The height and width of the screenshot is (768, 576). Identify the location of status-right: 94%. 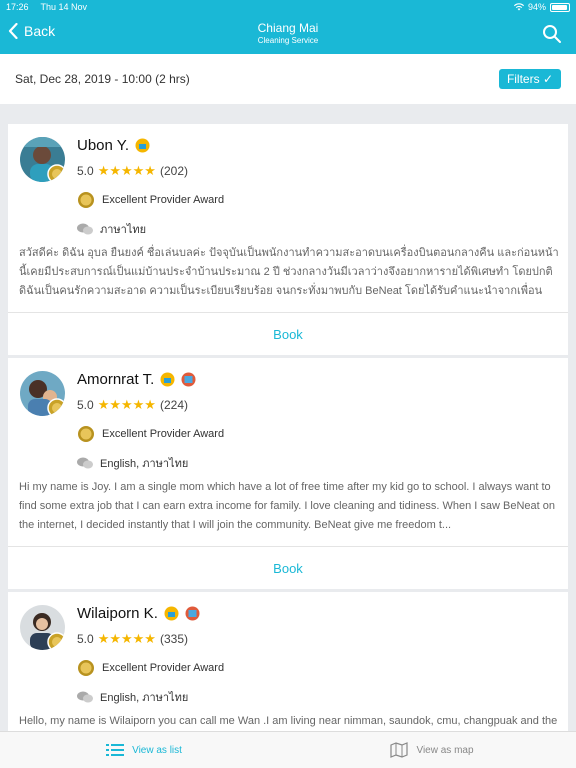
(541, 7).